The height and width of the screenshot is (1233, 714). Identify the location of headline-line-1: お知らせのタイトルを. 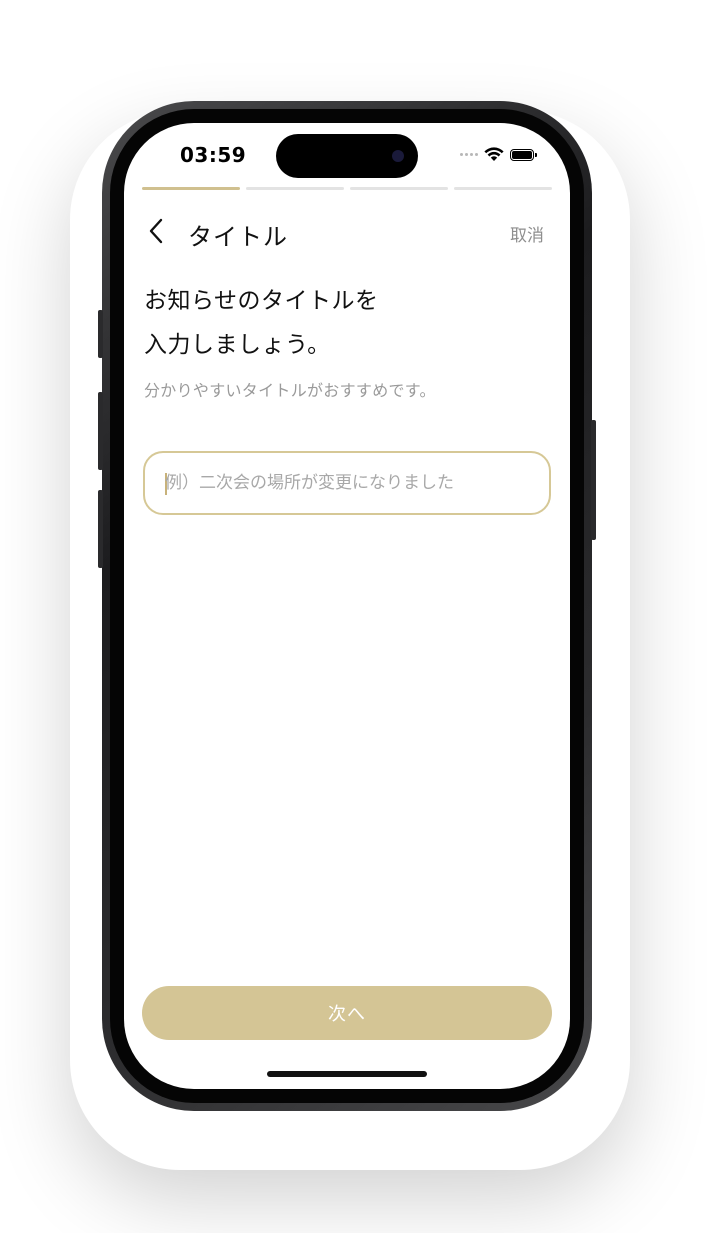
(261, 301).